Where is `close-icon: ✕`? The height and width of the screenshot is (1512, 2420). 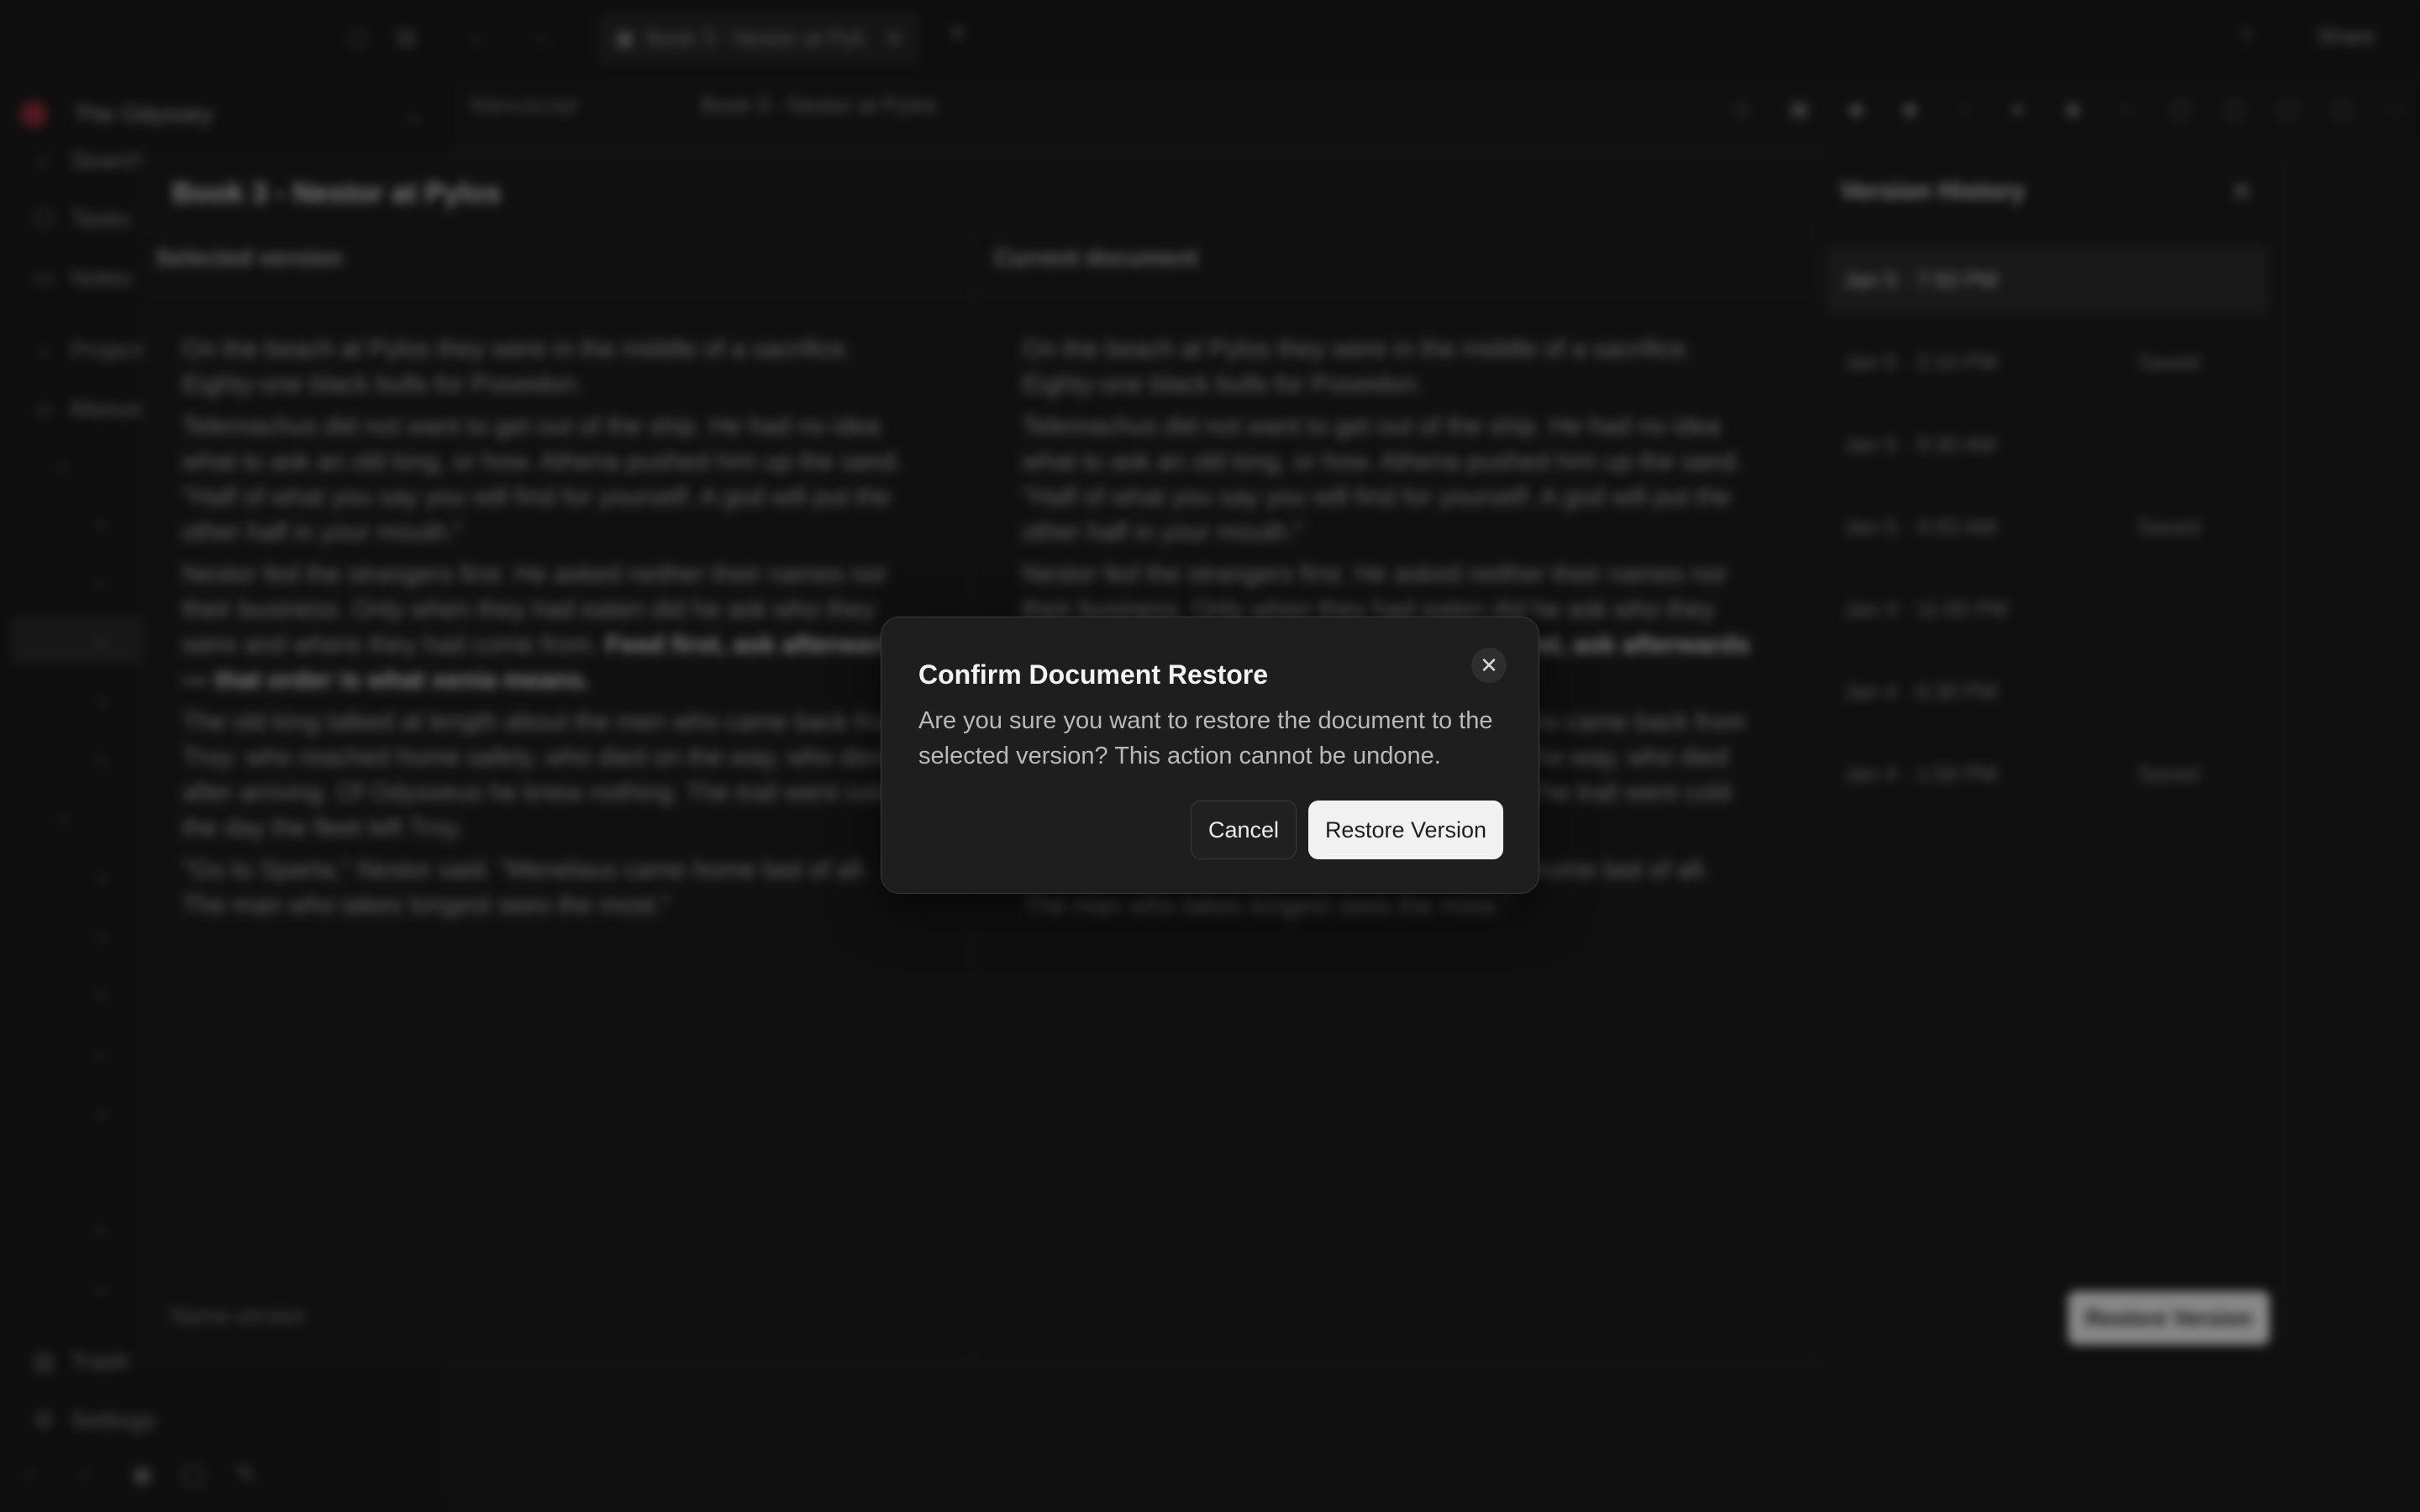 close-icon: ✕ is located at coordinates (1489, 665).